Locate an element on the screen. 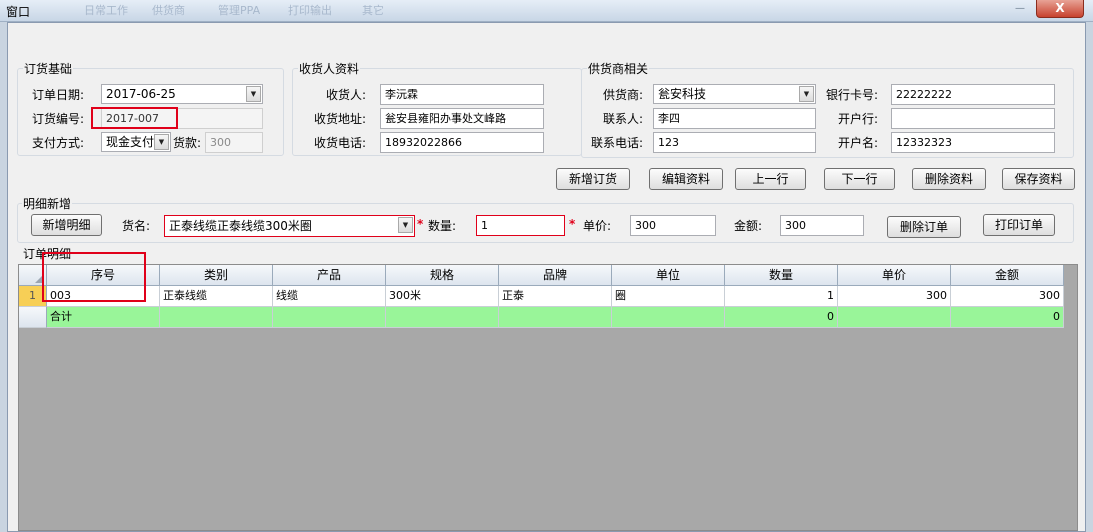 The image size is (1093, 532). minimize-button: — is located at coordinates (1020, 9).